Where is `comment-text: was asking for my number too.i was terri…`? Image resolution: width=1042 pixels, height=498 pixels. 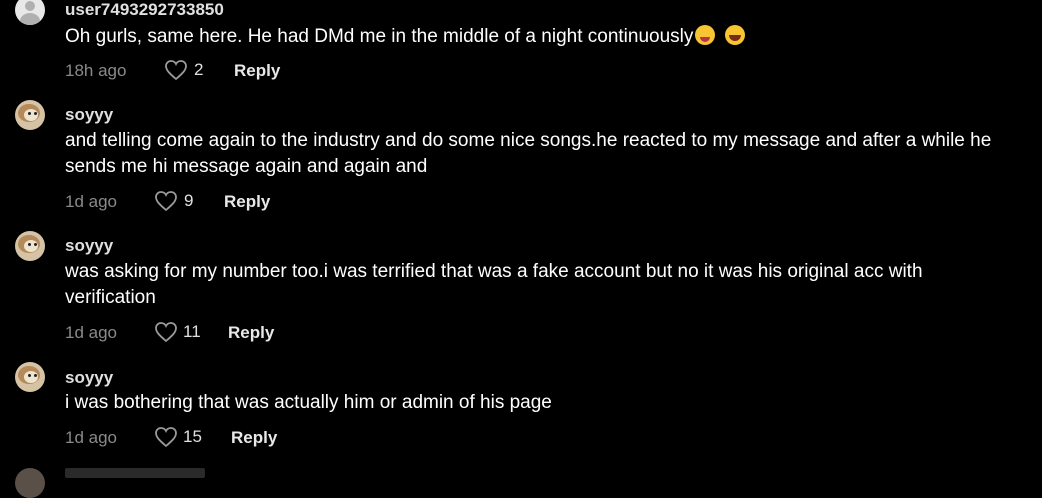
comment-text: was asking for my number too.i was terri… is located at coordinates (494, 284).